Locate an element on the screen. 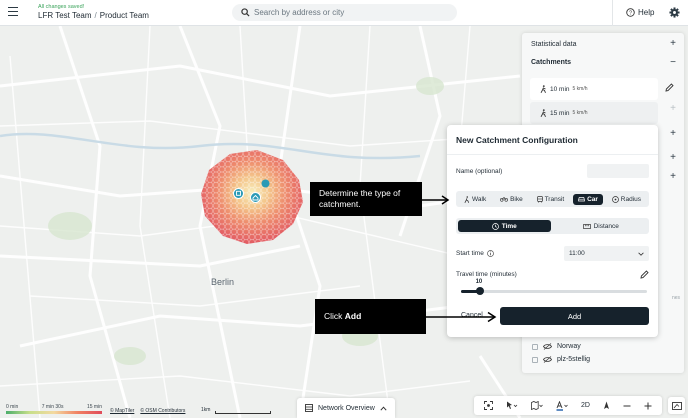  catchment-speed: 5 km/h is located at coordinates (580, 89).